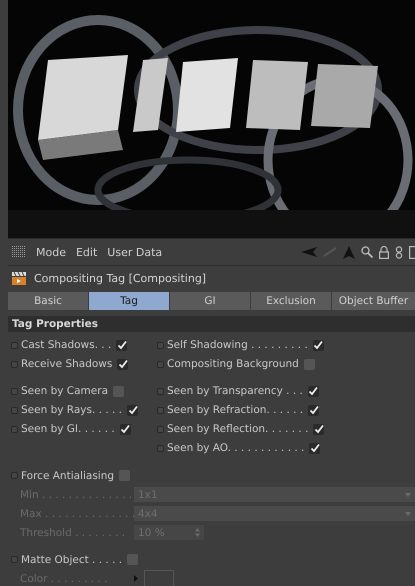 This screenshot has height=586, width=415. Describe the element at coordinates (235, 410) in the screenshot. I see `option-label: Seen by Refraction. . . . . .` at that location.